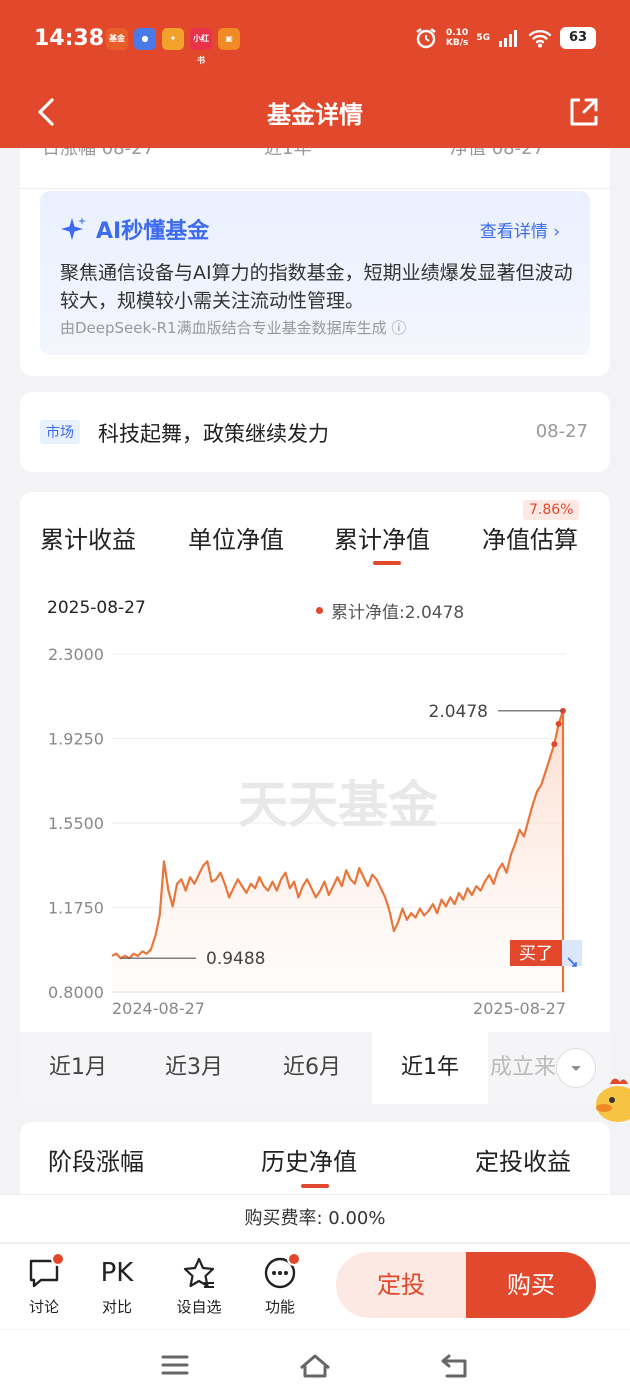 This screenshot has height=1400, width=630. What do you see at coordinates (398, 613) in the screenshot?
I see `legend-label: 累计净值:2.0478` at bounding box center [398, 613].